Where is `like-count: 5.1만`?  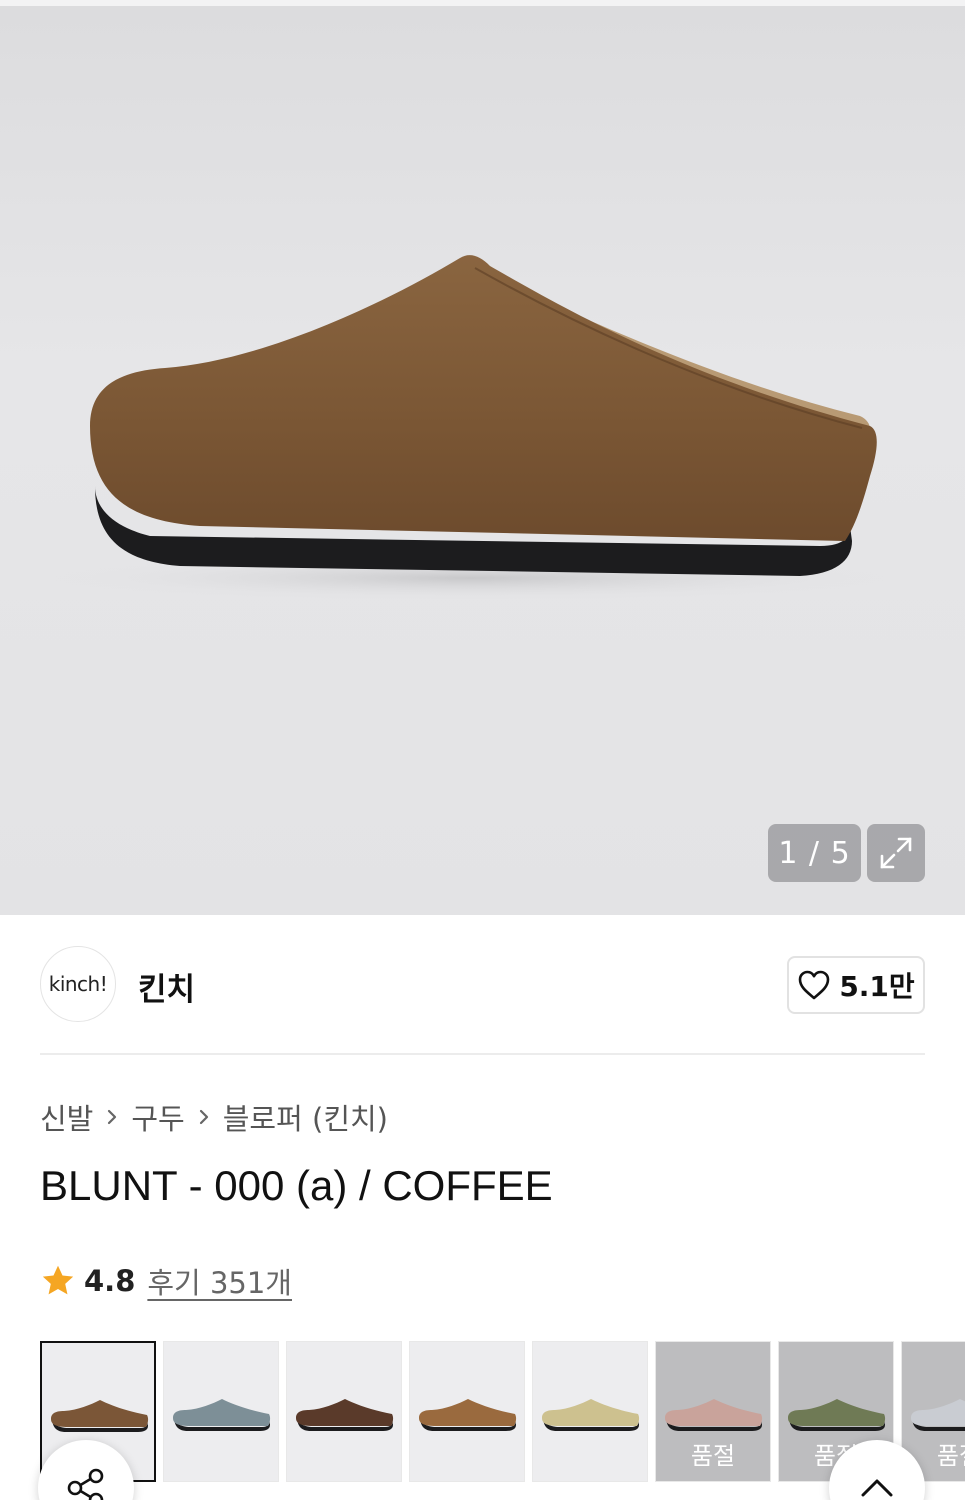
like-count: 5.1만 is located at coordinates (877, 986).